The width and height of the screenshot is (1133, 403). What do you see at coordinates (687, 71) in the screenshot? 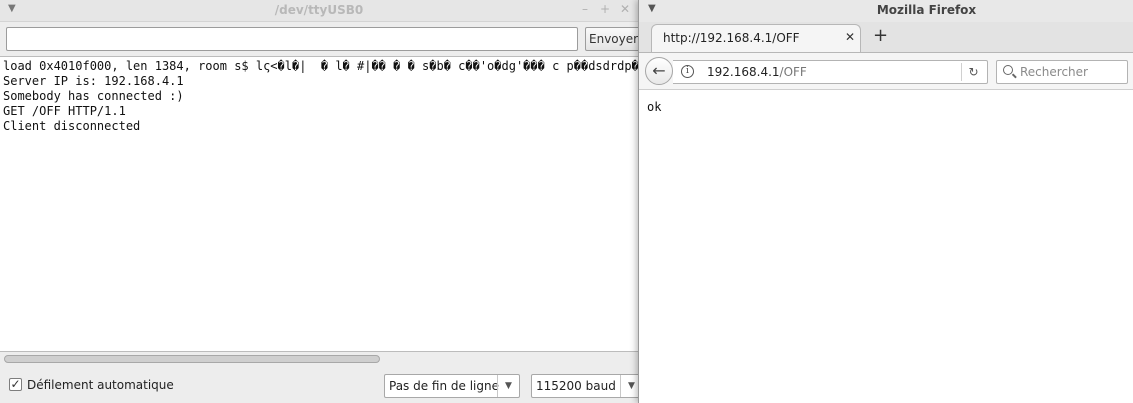
I see `info-icon: i` at bounding box center [687, 71].